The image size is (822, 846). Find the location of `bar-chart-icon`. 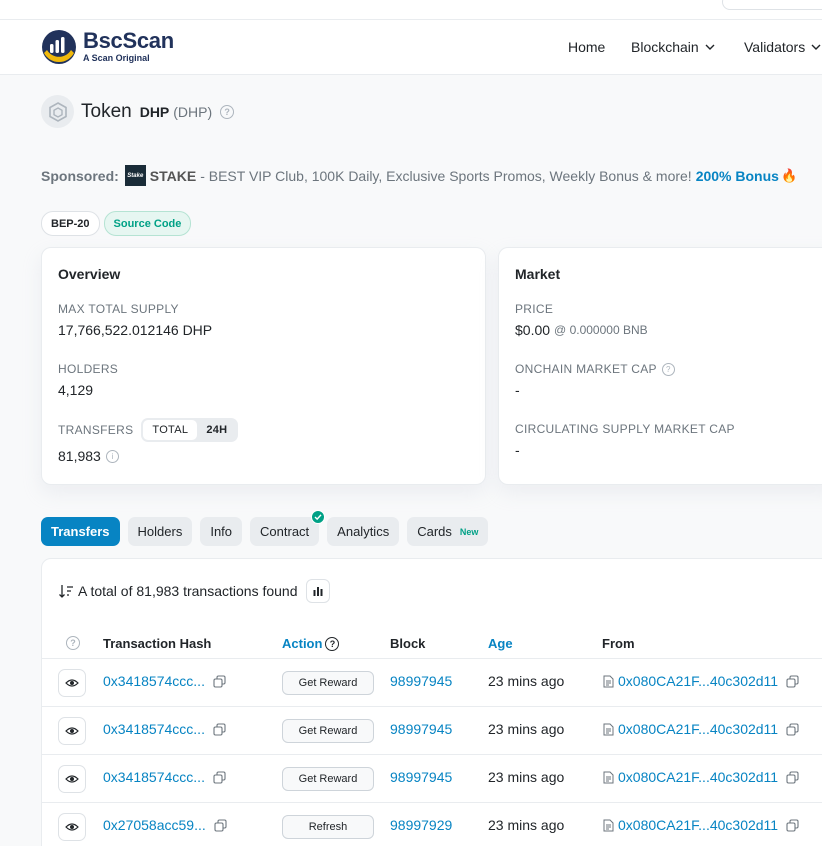

bar-chart-icon is located at coordinates (317, 591).